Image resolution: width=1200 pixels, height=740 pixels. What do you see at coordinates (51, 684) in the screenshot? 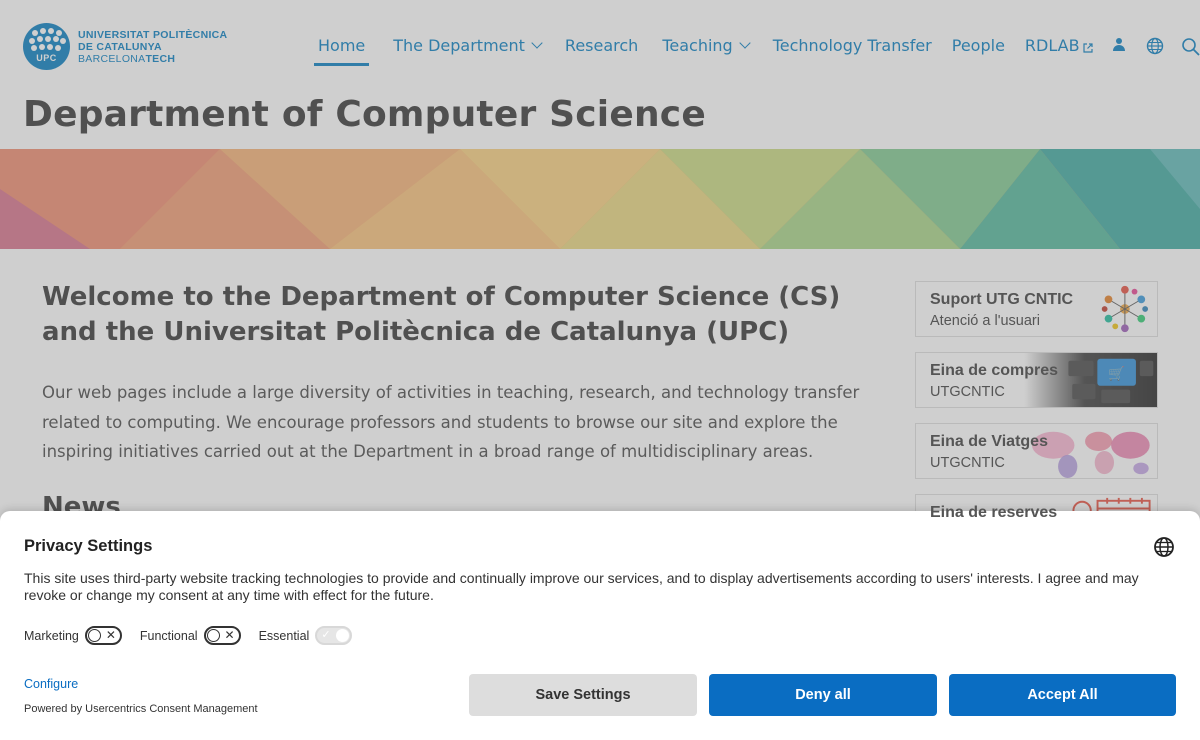
I see `configure-link: Configure` at bounding box center [51, 684].